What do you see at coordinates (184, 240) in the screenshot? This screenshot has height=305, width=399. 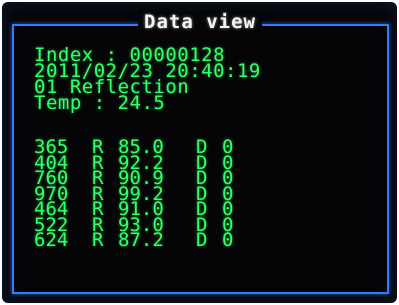 I see `reading-row: 624 R 87.2 D 0` at bounding box center [184, 240].